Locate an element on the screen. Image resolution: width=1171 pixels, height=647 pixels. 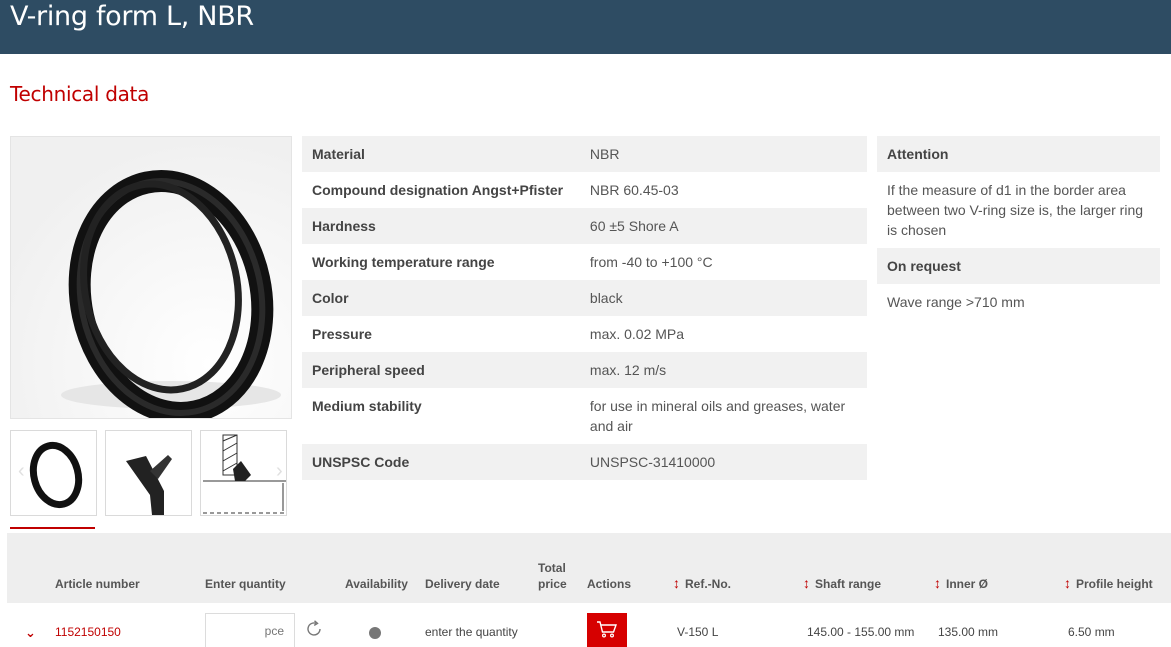
col-inner-diameter-label: Inner Ø is located at coordinates (967, 584).